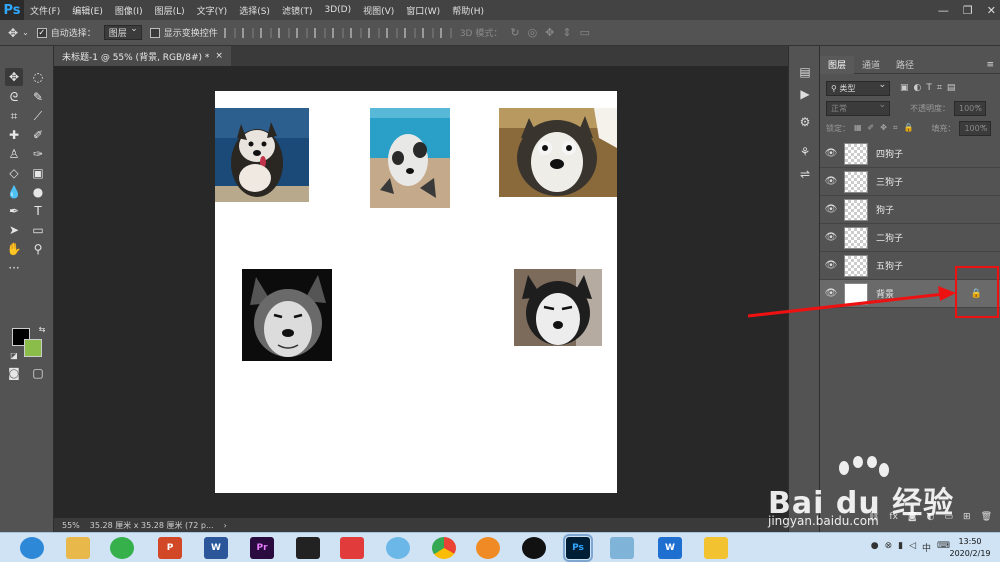 Image resolution: width=1000 pixels, height=562 pixels. Describe the element at coordinates (337, 10) in the screenshot. I see `menu-3d: 3D(D)` at that location.